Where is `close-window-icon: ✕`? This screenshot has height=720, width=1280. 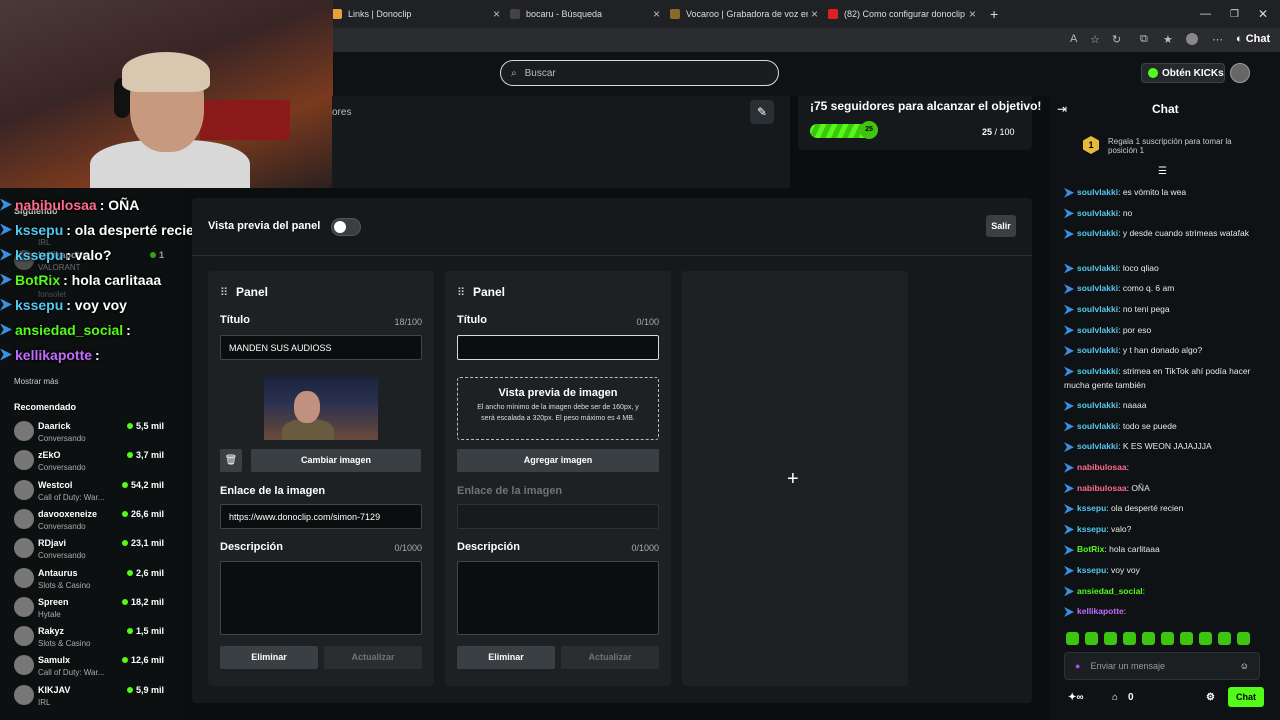
close-window-icon: ✕ is located at coordinates (1263, 14).